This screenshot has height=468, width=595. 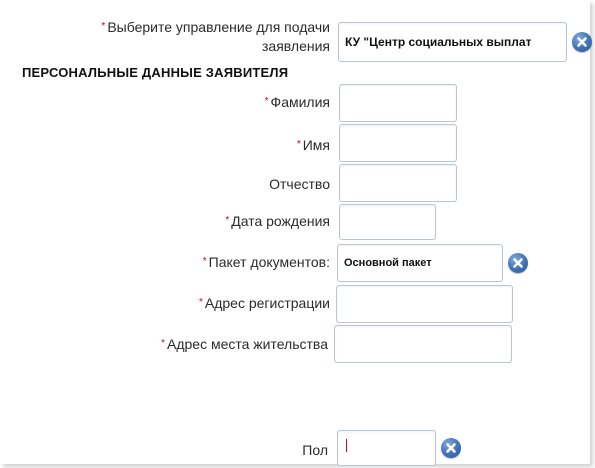 What do you see at coordinates (300, 102) in the screenshot?
I see `surname-label-text: Фамилия` at bounding box center [300, 102].